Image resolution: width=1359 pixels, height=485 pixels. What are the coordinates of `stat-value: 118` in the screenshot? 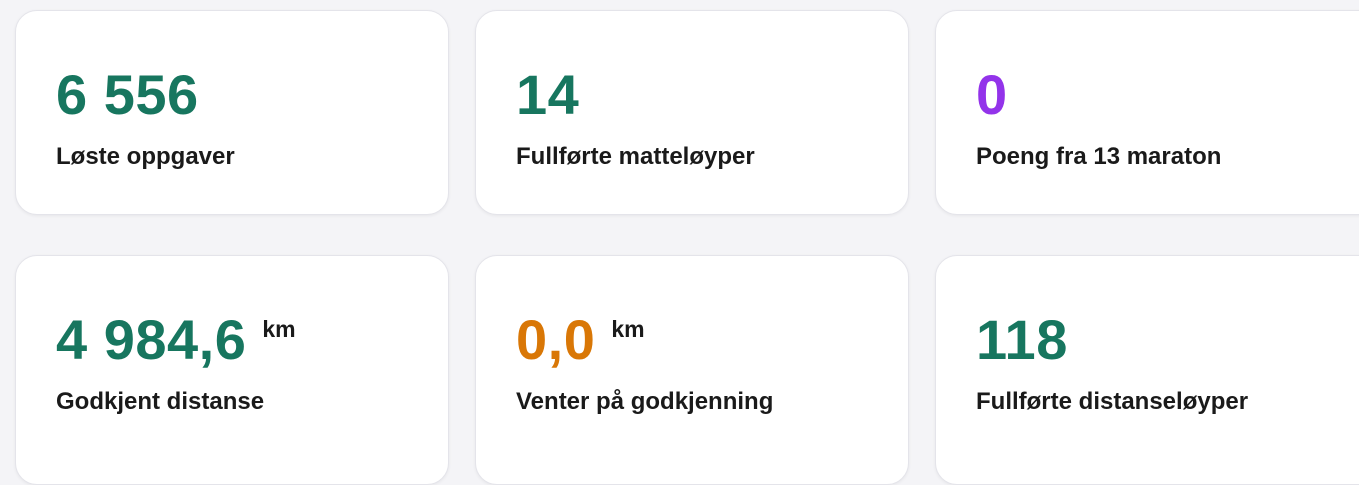 It's located at (1022, 339).